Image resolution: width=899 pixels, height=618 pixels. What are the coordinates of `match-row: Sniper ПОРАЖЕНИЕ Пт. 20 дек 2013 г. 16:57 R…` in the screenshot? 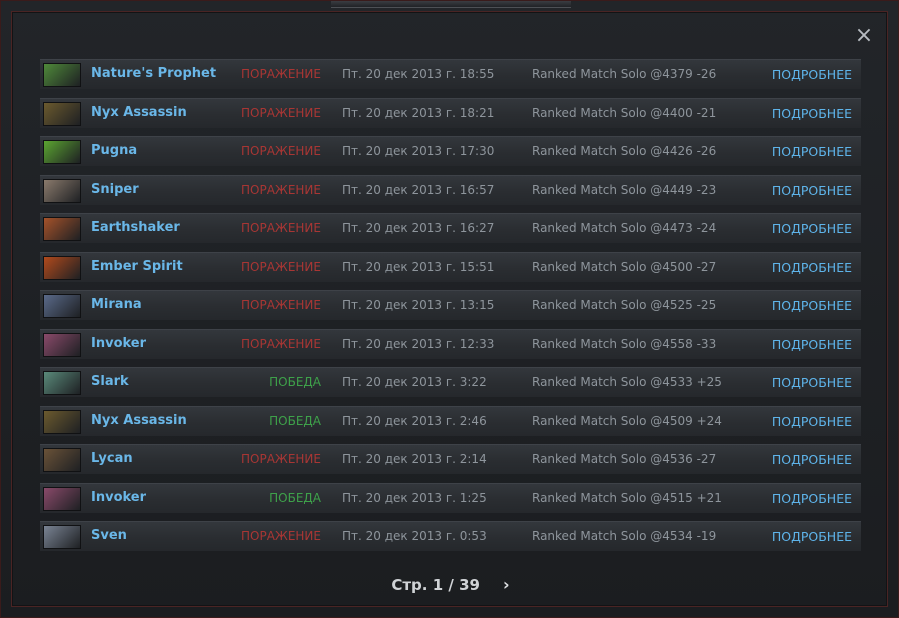 It's located at (450, 189).